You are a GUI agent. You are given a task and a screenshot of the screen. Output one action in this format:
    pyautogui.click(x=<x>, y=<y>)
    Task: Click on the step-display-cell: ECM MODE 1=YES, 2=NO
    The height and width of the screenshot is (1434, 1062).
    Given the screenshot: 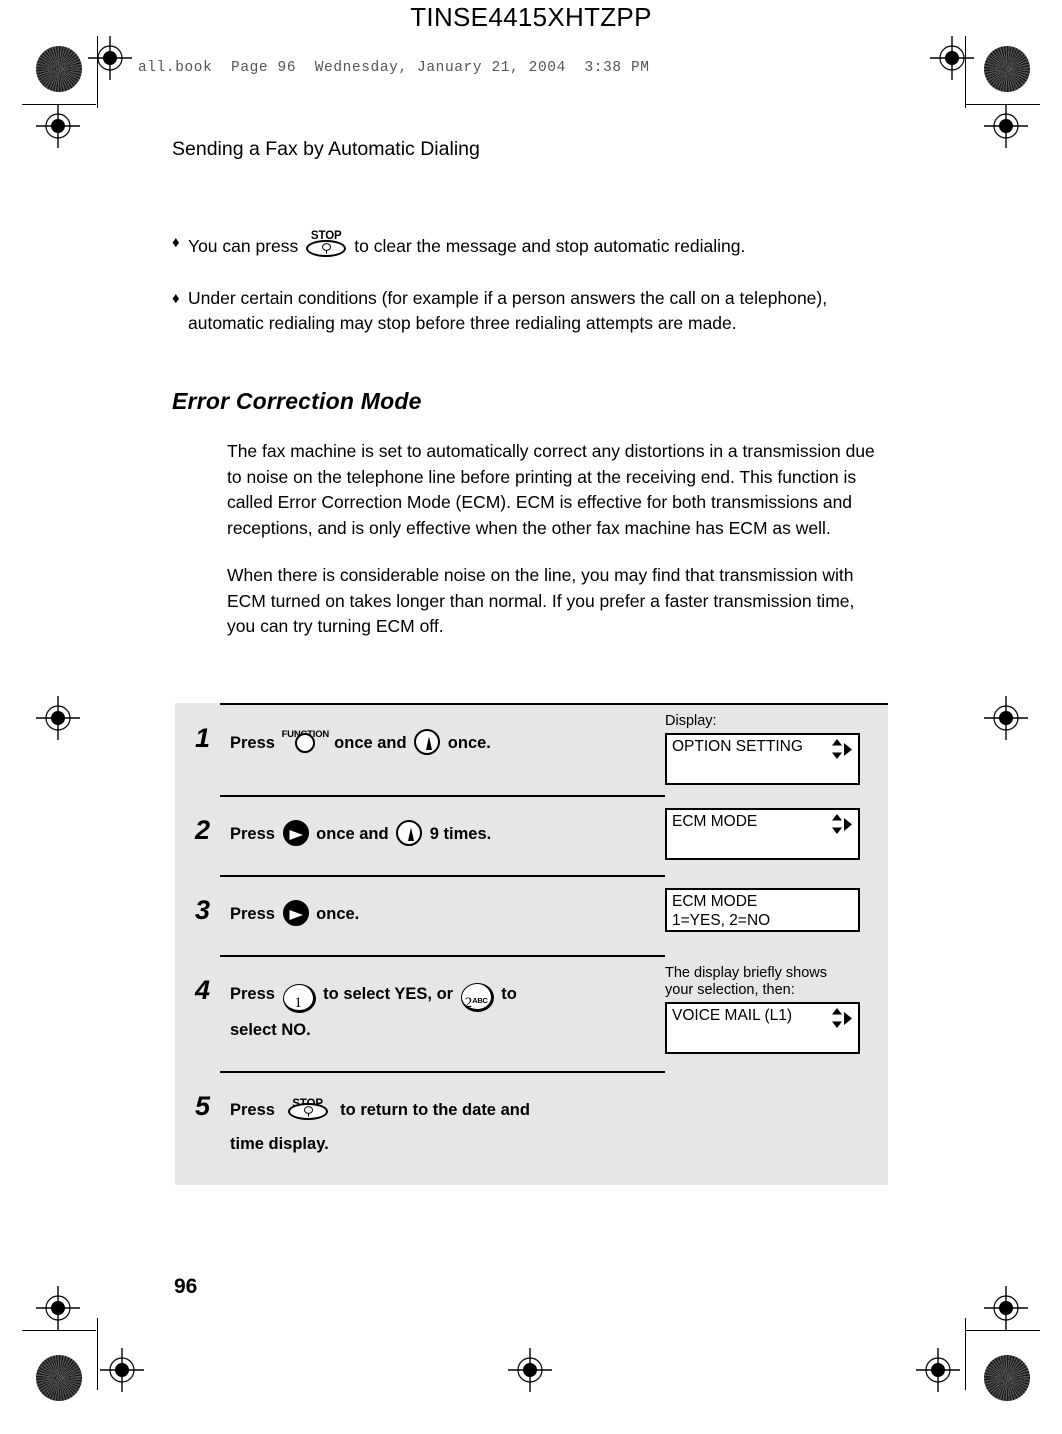 What is the action you would take?
    pyautogui.click(x=776, y=915)
    